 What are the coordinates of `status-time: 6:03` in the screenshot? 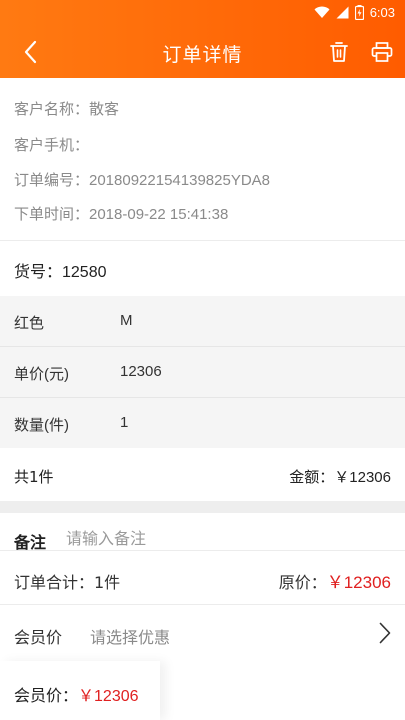 It's located at (382, 12).